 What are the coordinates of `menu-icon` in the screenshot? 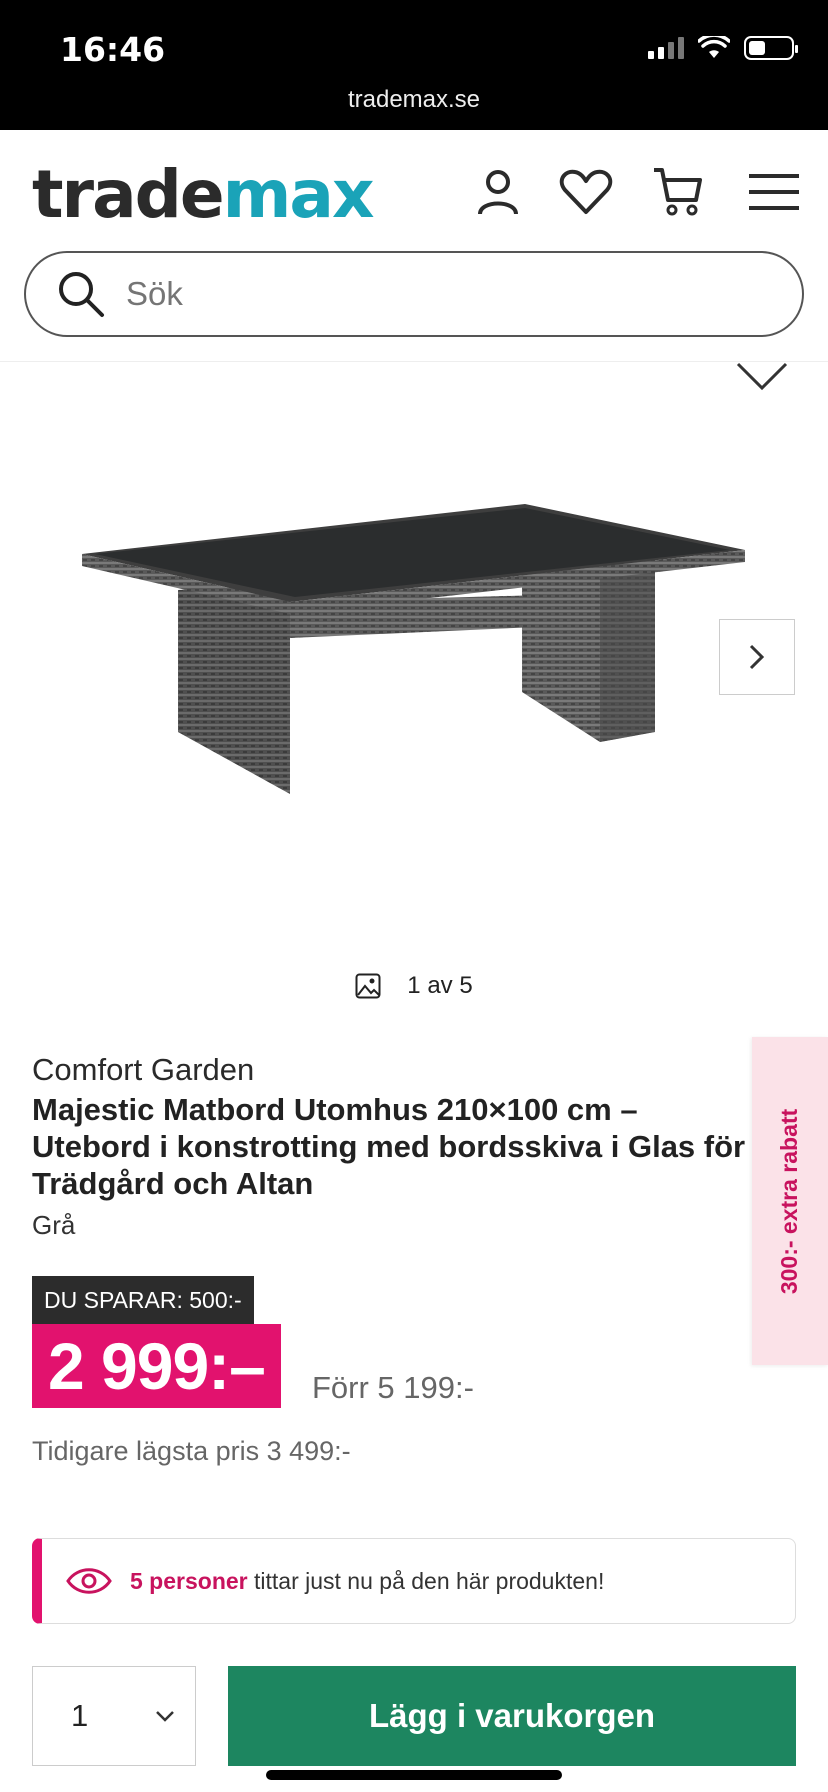 It's located at (774, 192).